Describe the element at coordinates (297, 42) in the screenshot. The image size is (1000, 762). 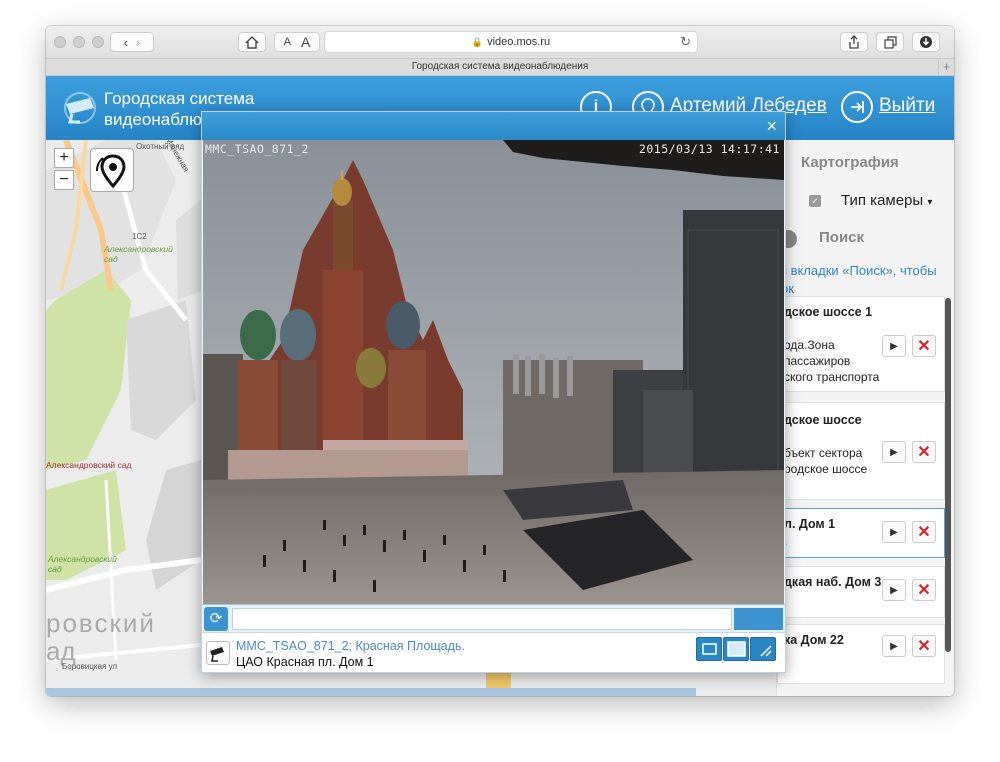
I see `text-size-buttons: A A` at that location.